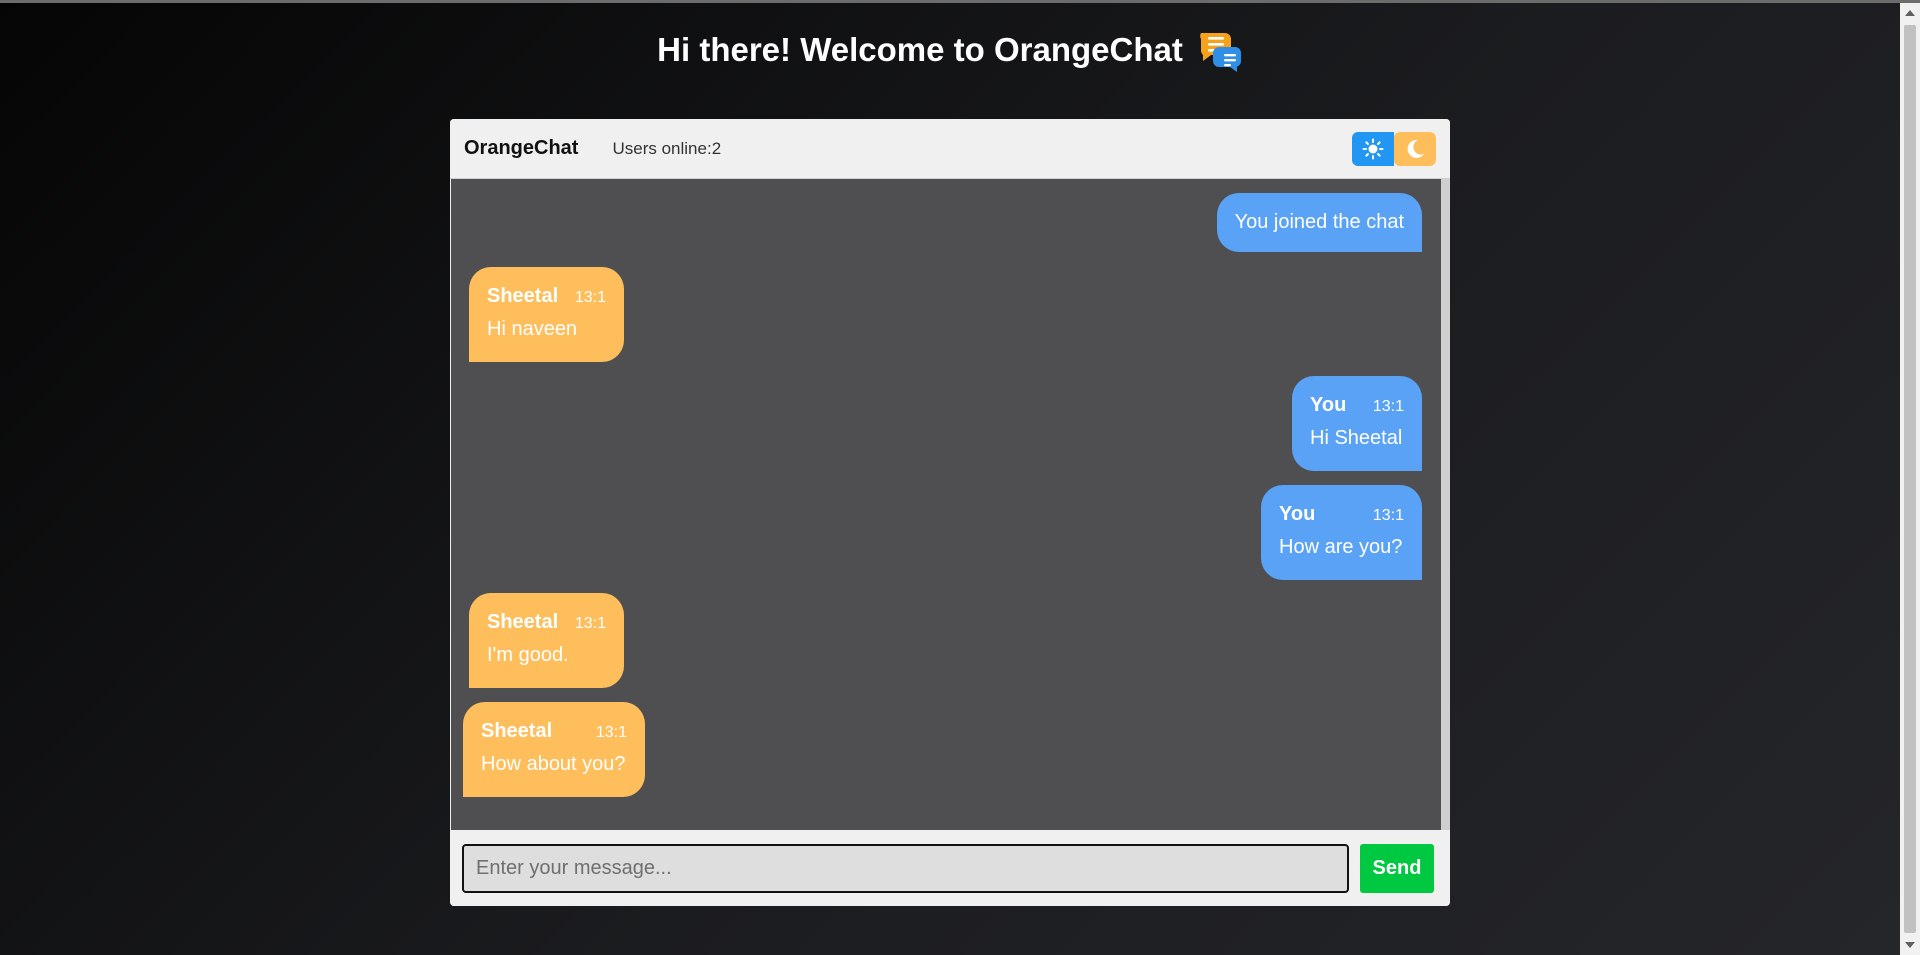 Image resolution: width=1920 pixels, height=955 pixels. What do you see at coordinates (554, 749) in the screenshot?
I see `message-bubble: Sheetal 13:1 How about you?` at bounding box center [554, 749].